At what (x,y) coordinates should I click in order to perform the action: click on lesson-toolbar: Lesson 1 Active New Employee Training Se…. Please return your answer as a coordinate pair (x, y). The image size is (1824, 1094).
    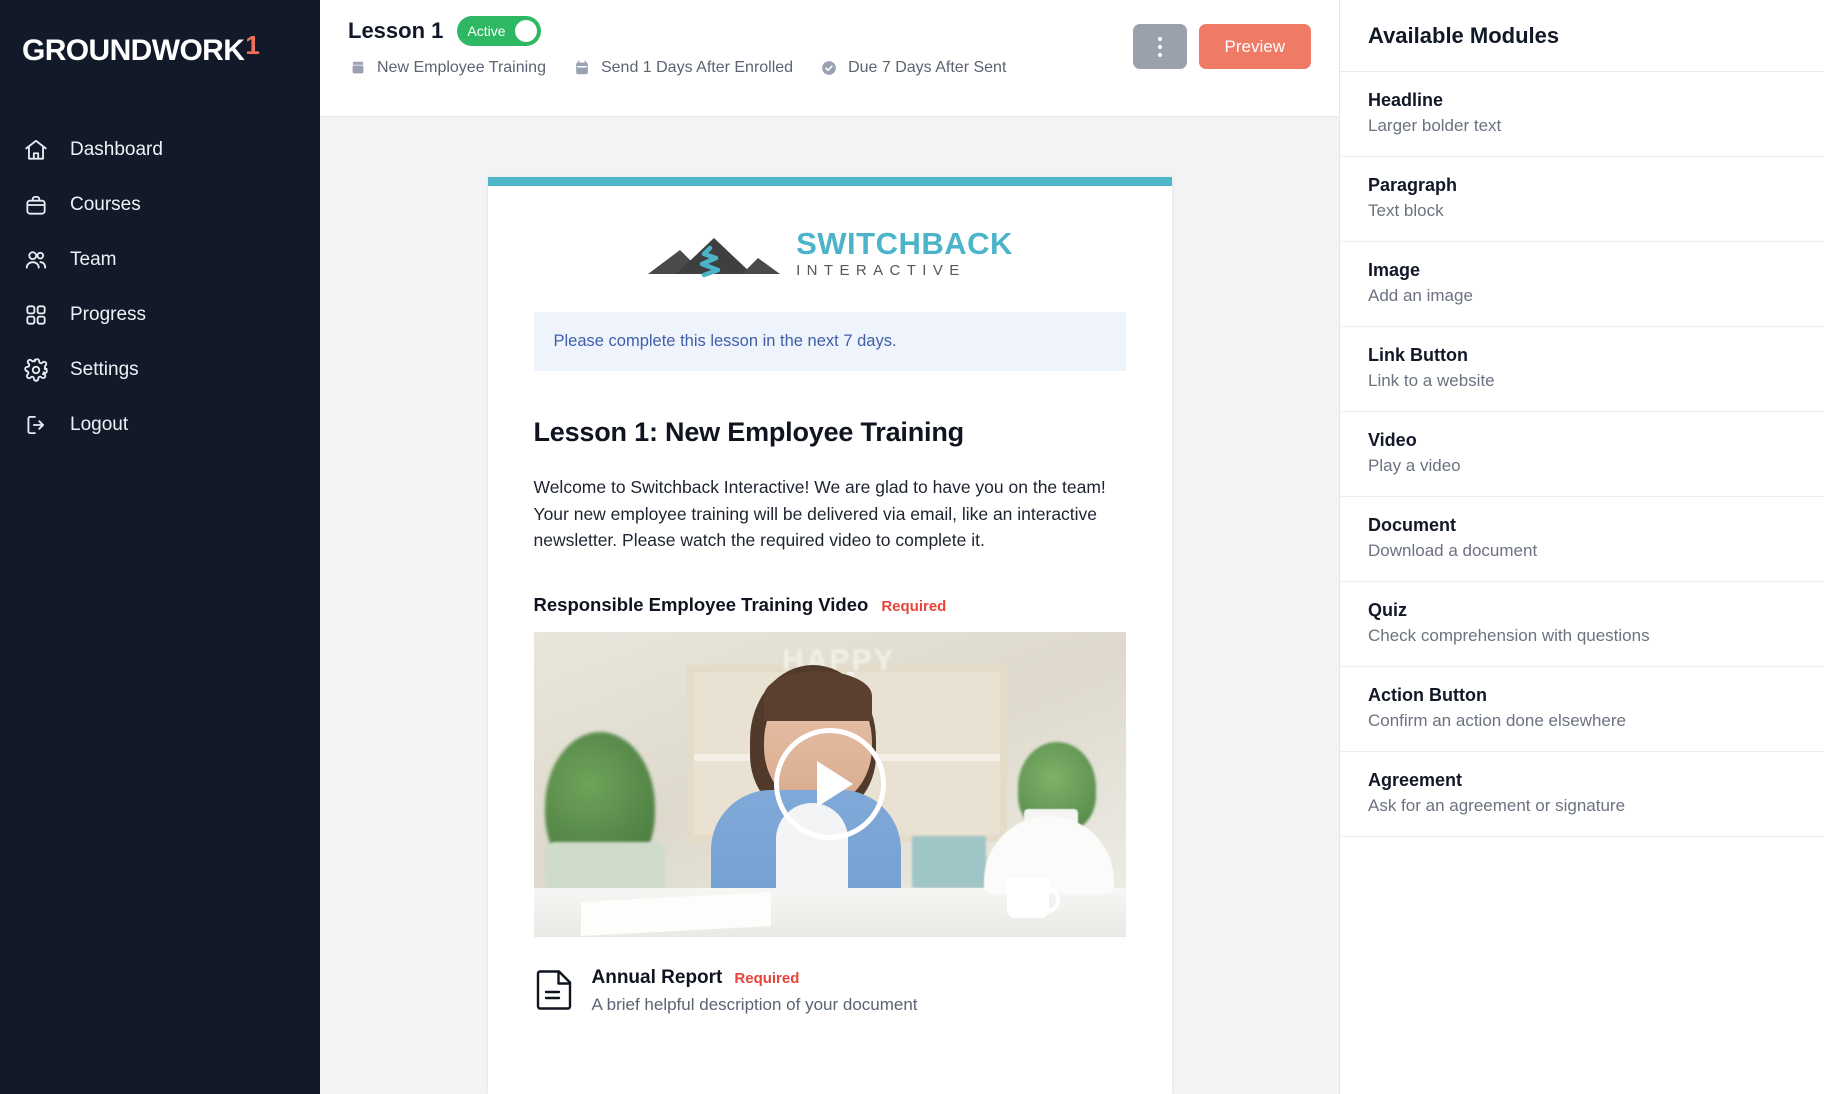
    Looking at the image, I should click on (829, 58).